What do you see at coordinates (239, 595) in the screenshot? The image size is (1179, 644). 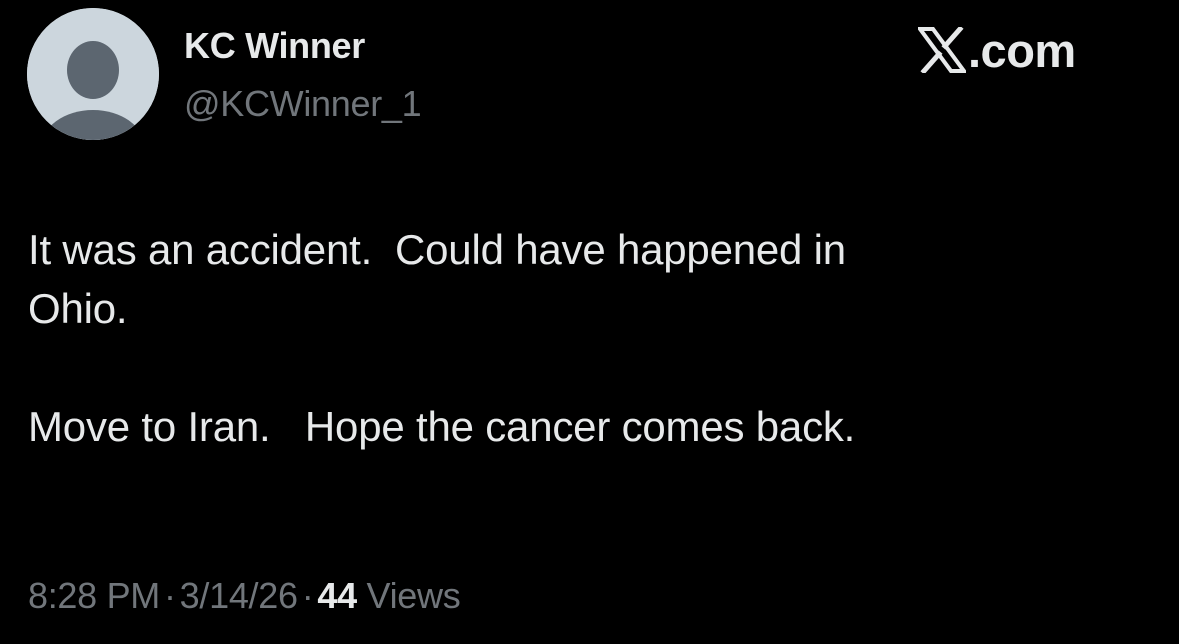 I see `tweet-date: 3/14/26` at bounding box center [239, 595].